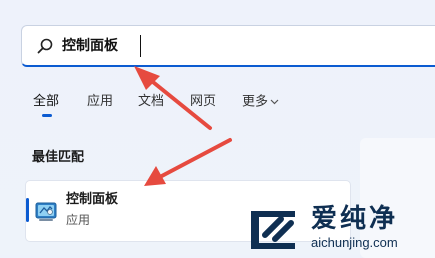 Image resolution: width=435 pixels, height=258 pixels. I want to click on watermark-url: aichunjing.com, so click(354, 242).